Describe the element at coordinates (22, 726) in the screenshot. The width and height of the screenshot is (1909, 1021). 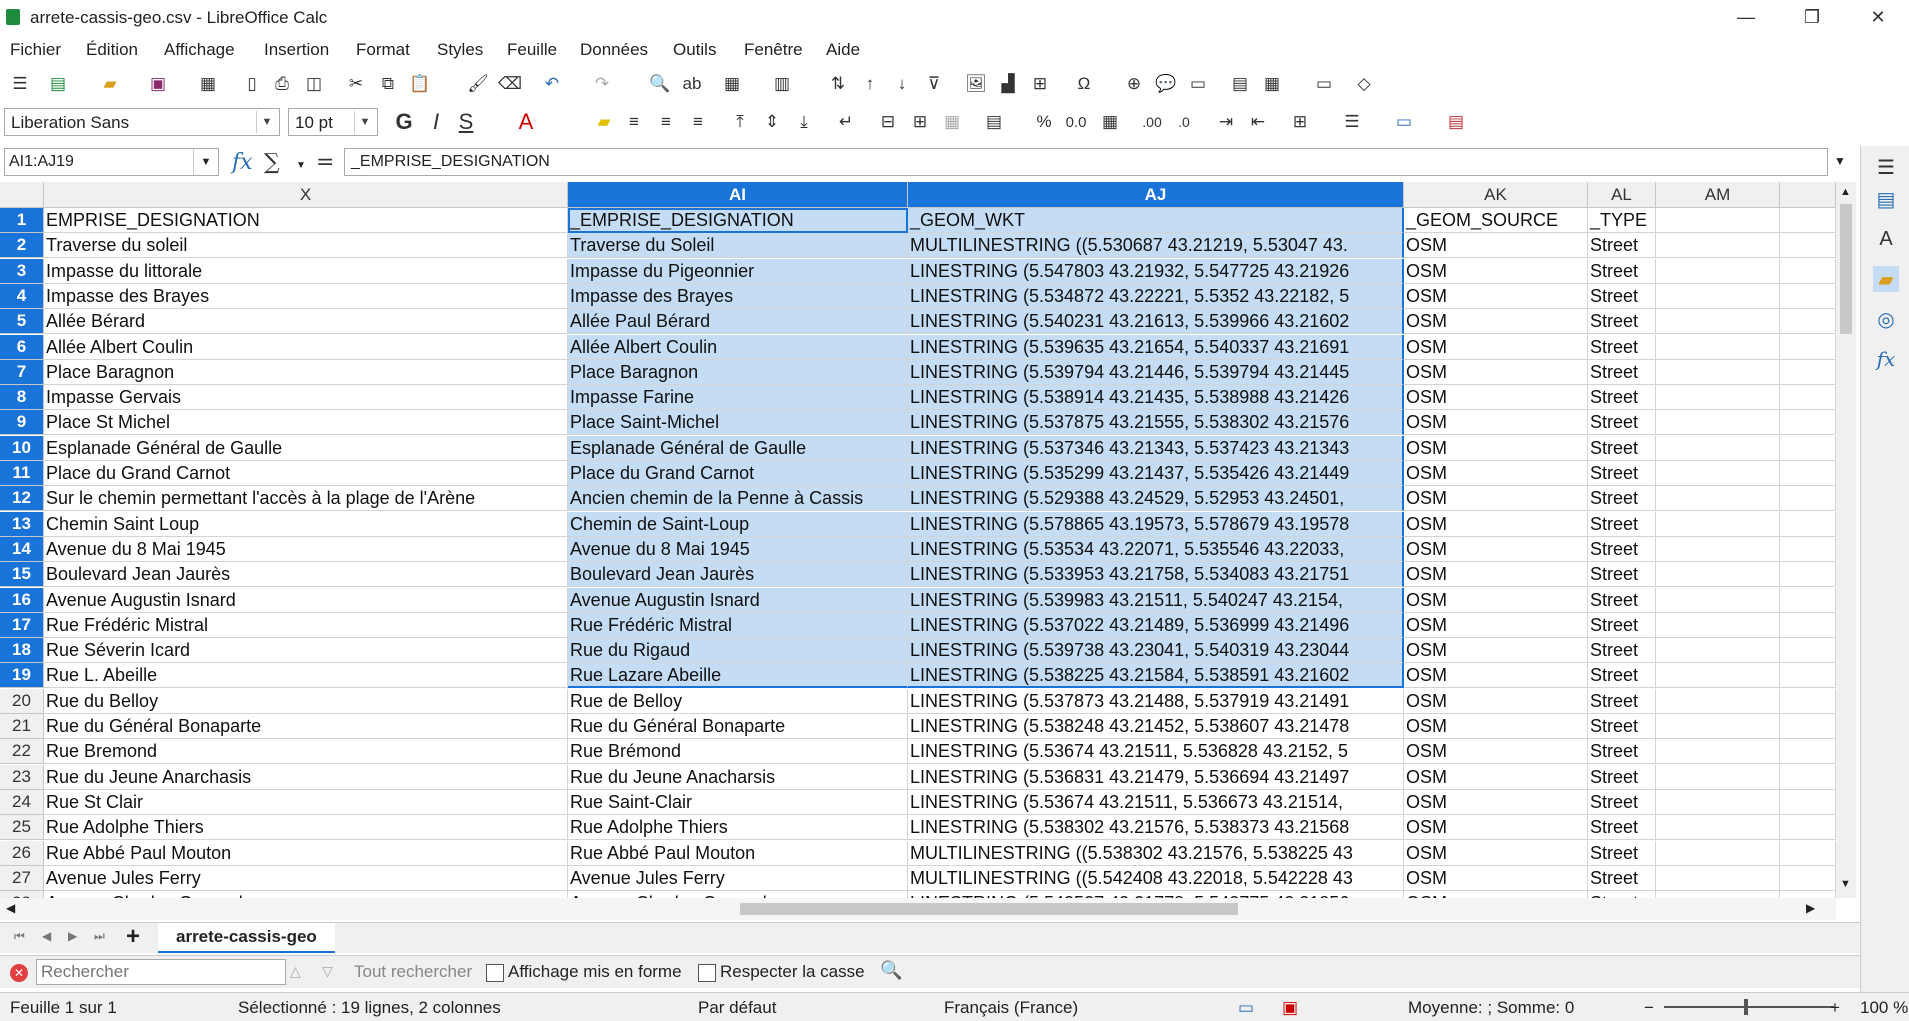
I see `row-header: 21` at that location.